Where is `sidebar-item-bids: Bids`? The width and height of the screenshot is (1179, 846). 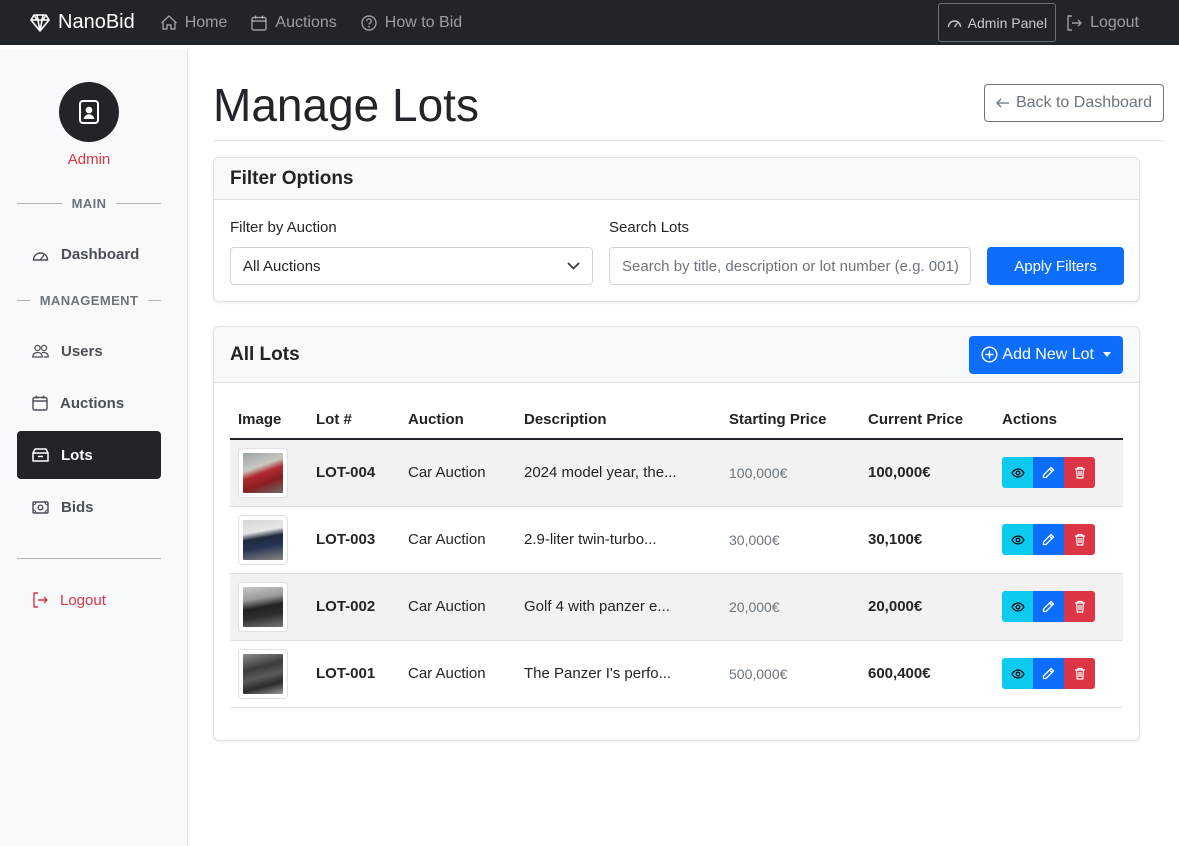 sidebar-item-bids: Bids is located at coordinates (89, 507).